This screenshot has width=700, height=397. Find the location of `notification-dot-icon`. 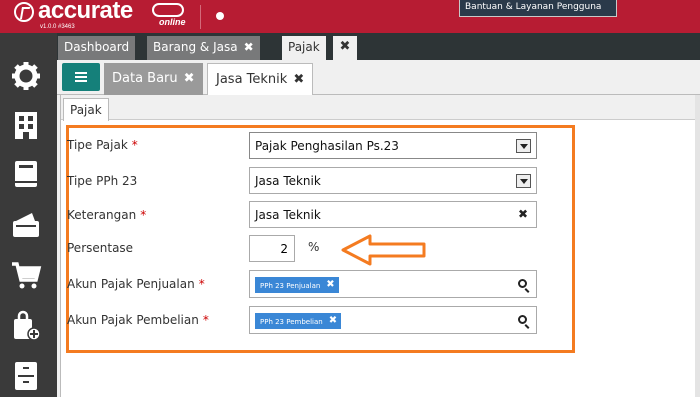

notification-dot-icon is located at coordinates (220, 16).